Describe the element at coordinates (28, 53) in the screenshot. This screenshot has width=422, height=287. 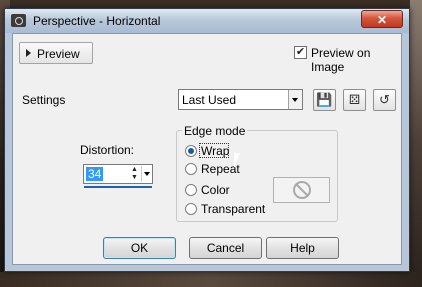
I see `expand-triangle-icon` at that location.